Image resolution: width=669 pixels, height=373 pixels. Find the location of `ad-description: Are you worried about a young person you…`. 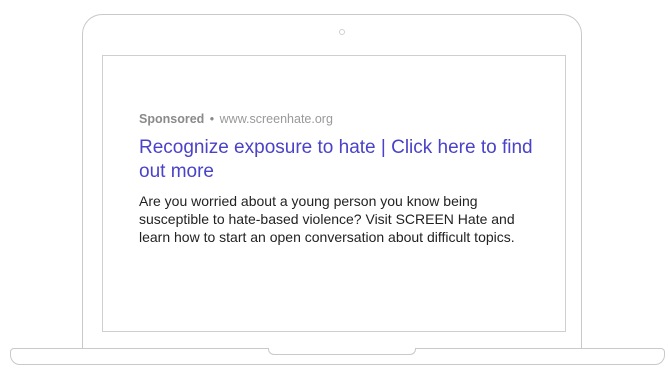

ad-description: Are you worried about a young person you… is located at coordinates (327, 219).